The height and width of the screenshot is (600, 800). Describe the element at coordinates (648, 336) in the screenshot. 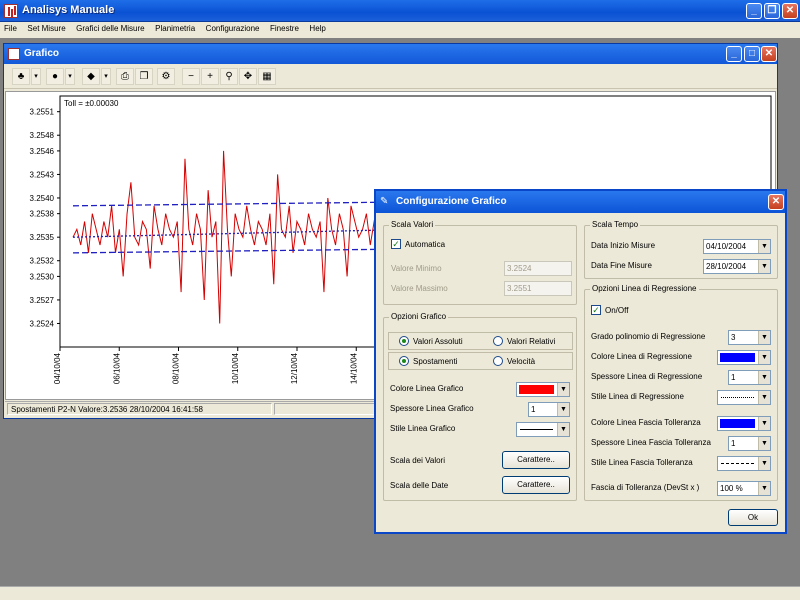

I see `grado-label: Grado polinomio di Regressione` at that location.